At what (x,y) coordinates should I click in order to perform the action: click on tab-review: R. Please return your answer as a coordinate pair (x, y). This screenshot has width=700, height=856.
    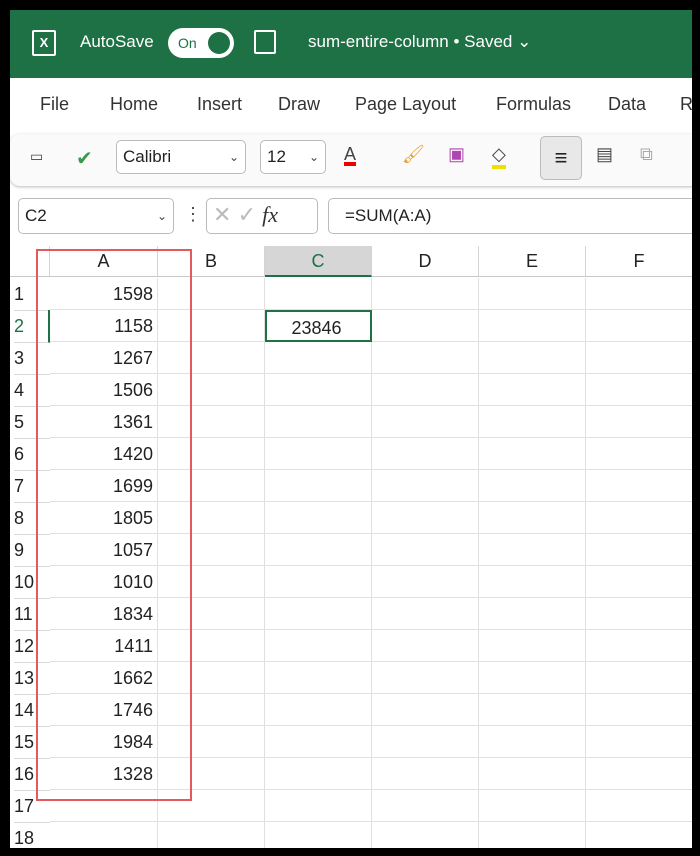
    Looking at the image, I should click on (686, 104).